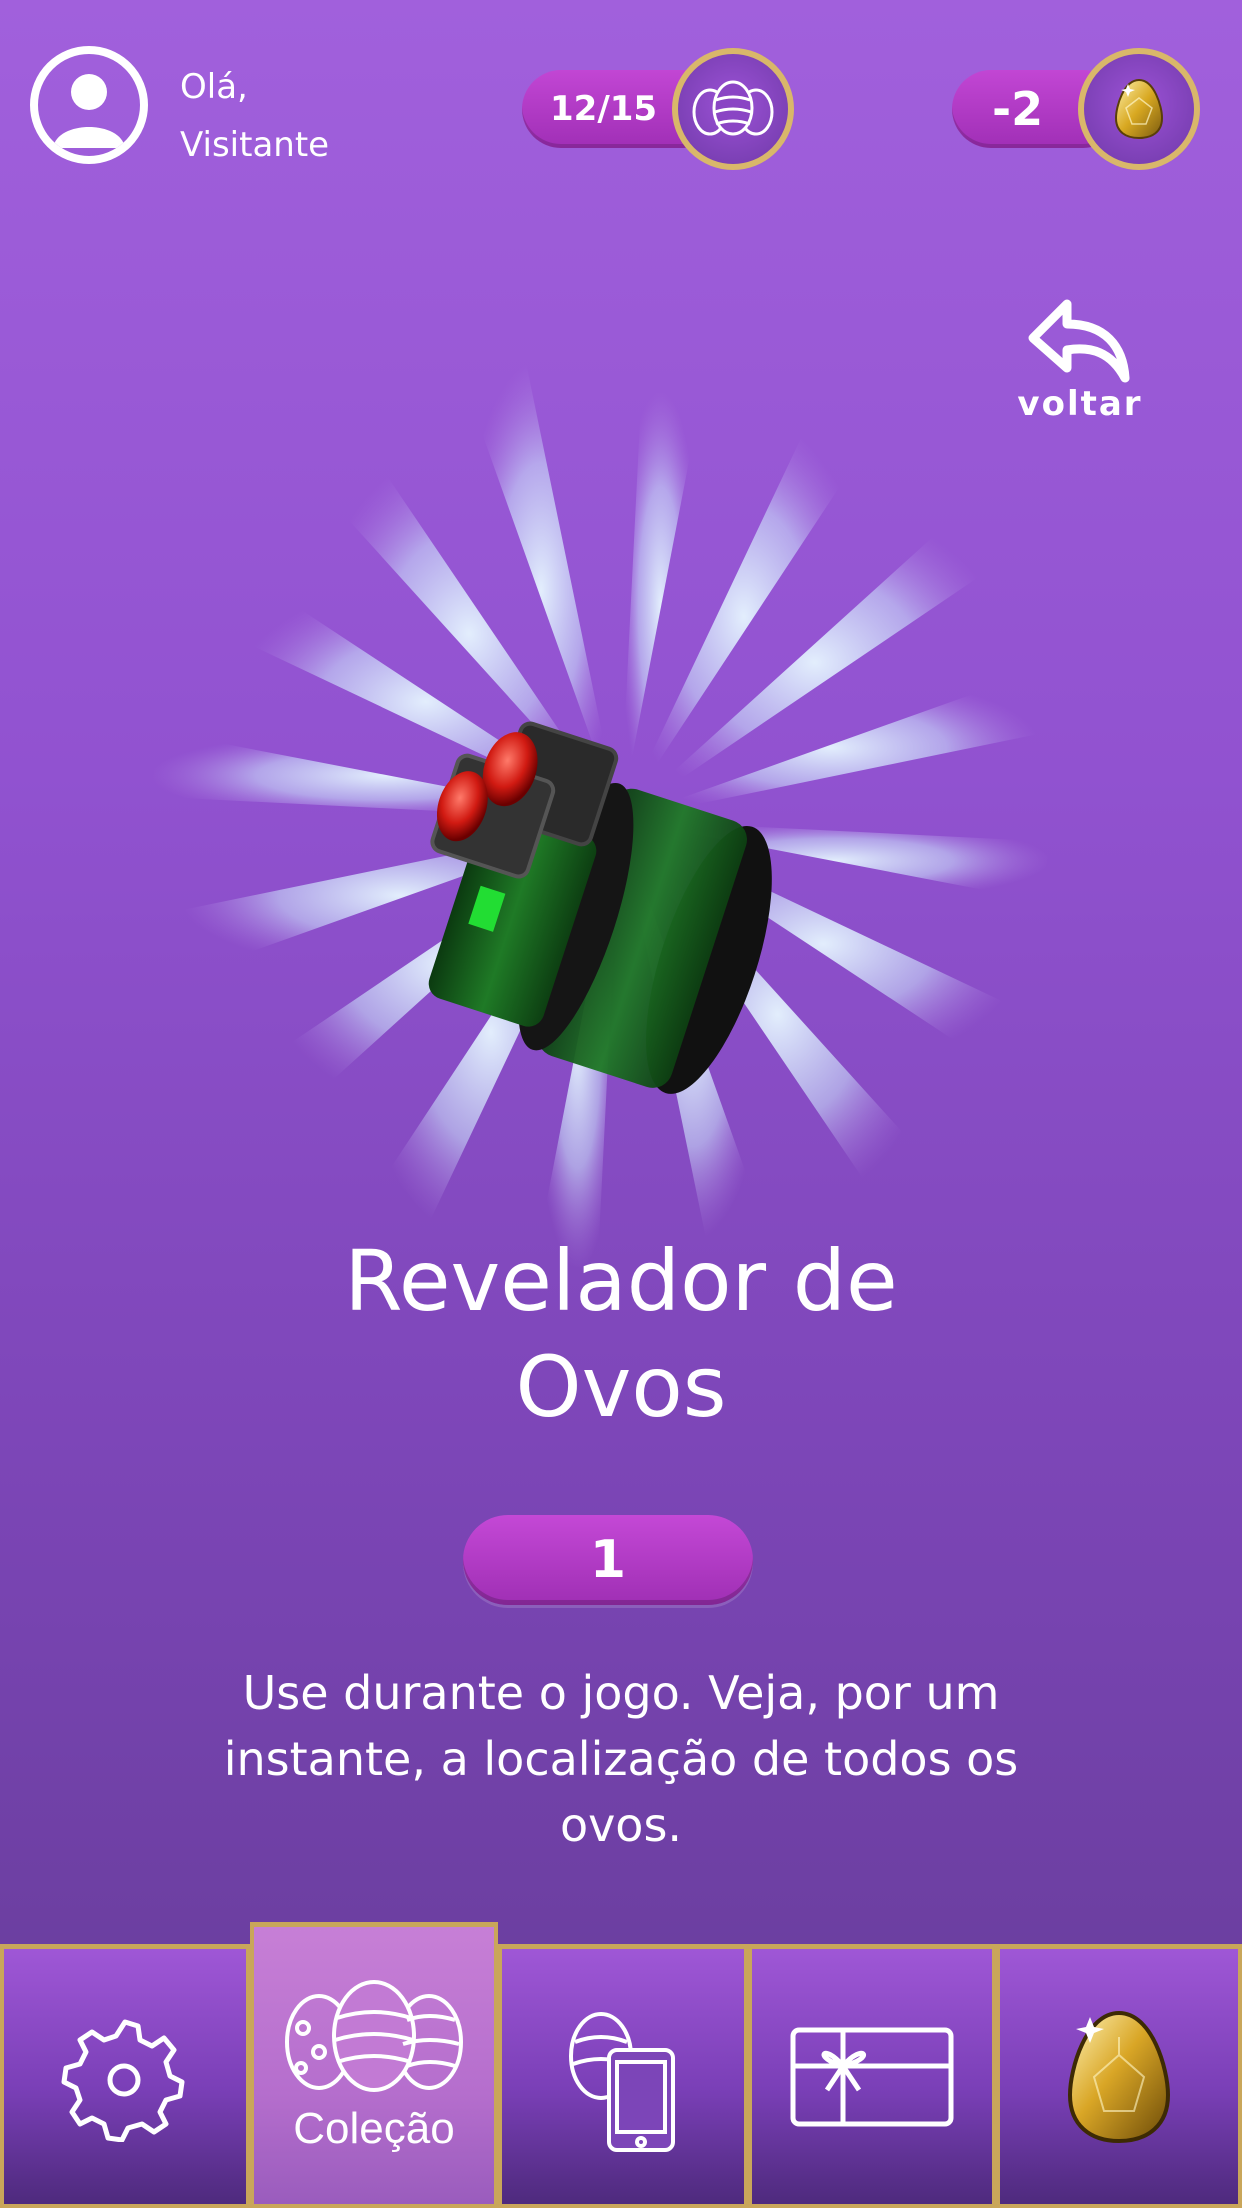 This screenshot has height=2208, width=1242. I want to click on user-avatar-icon, so click(89, 111).